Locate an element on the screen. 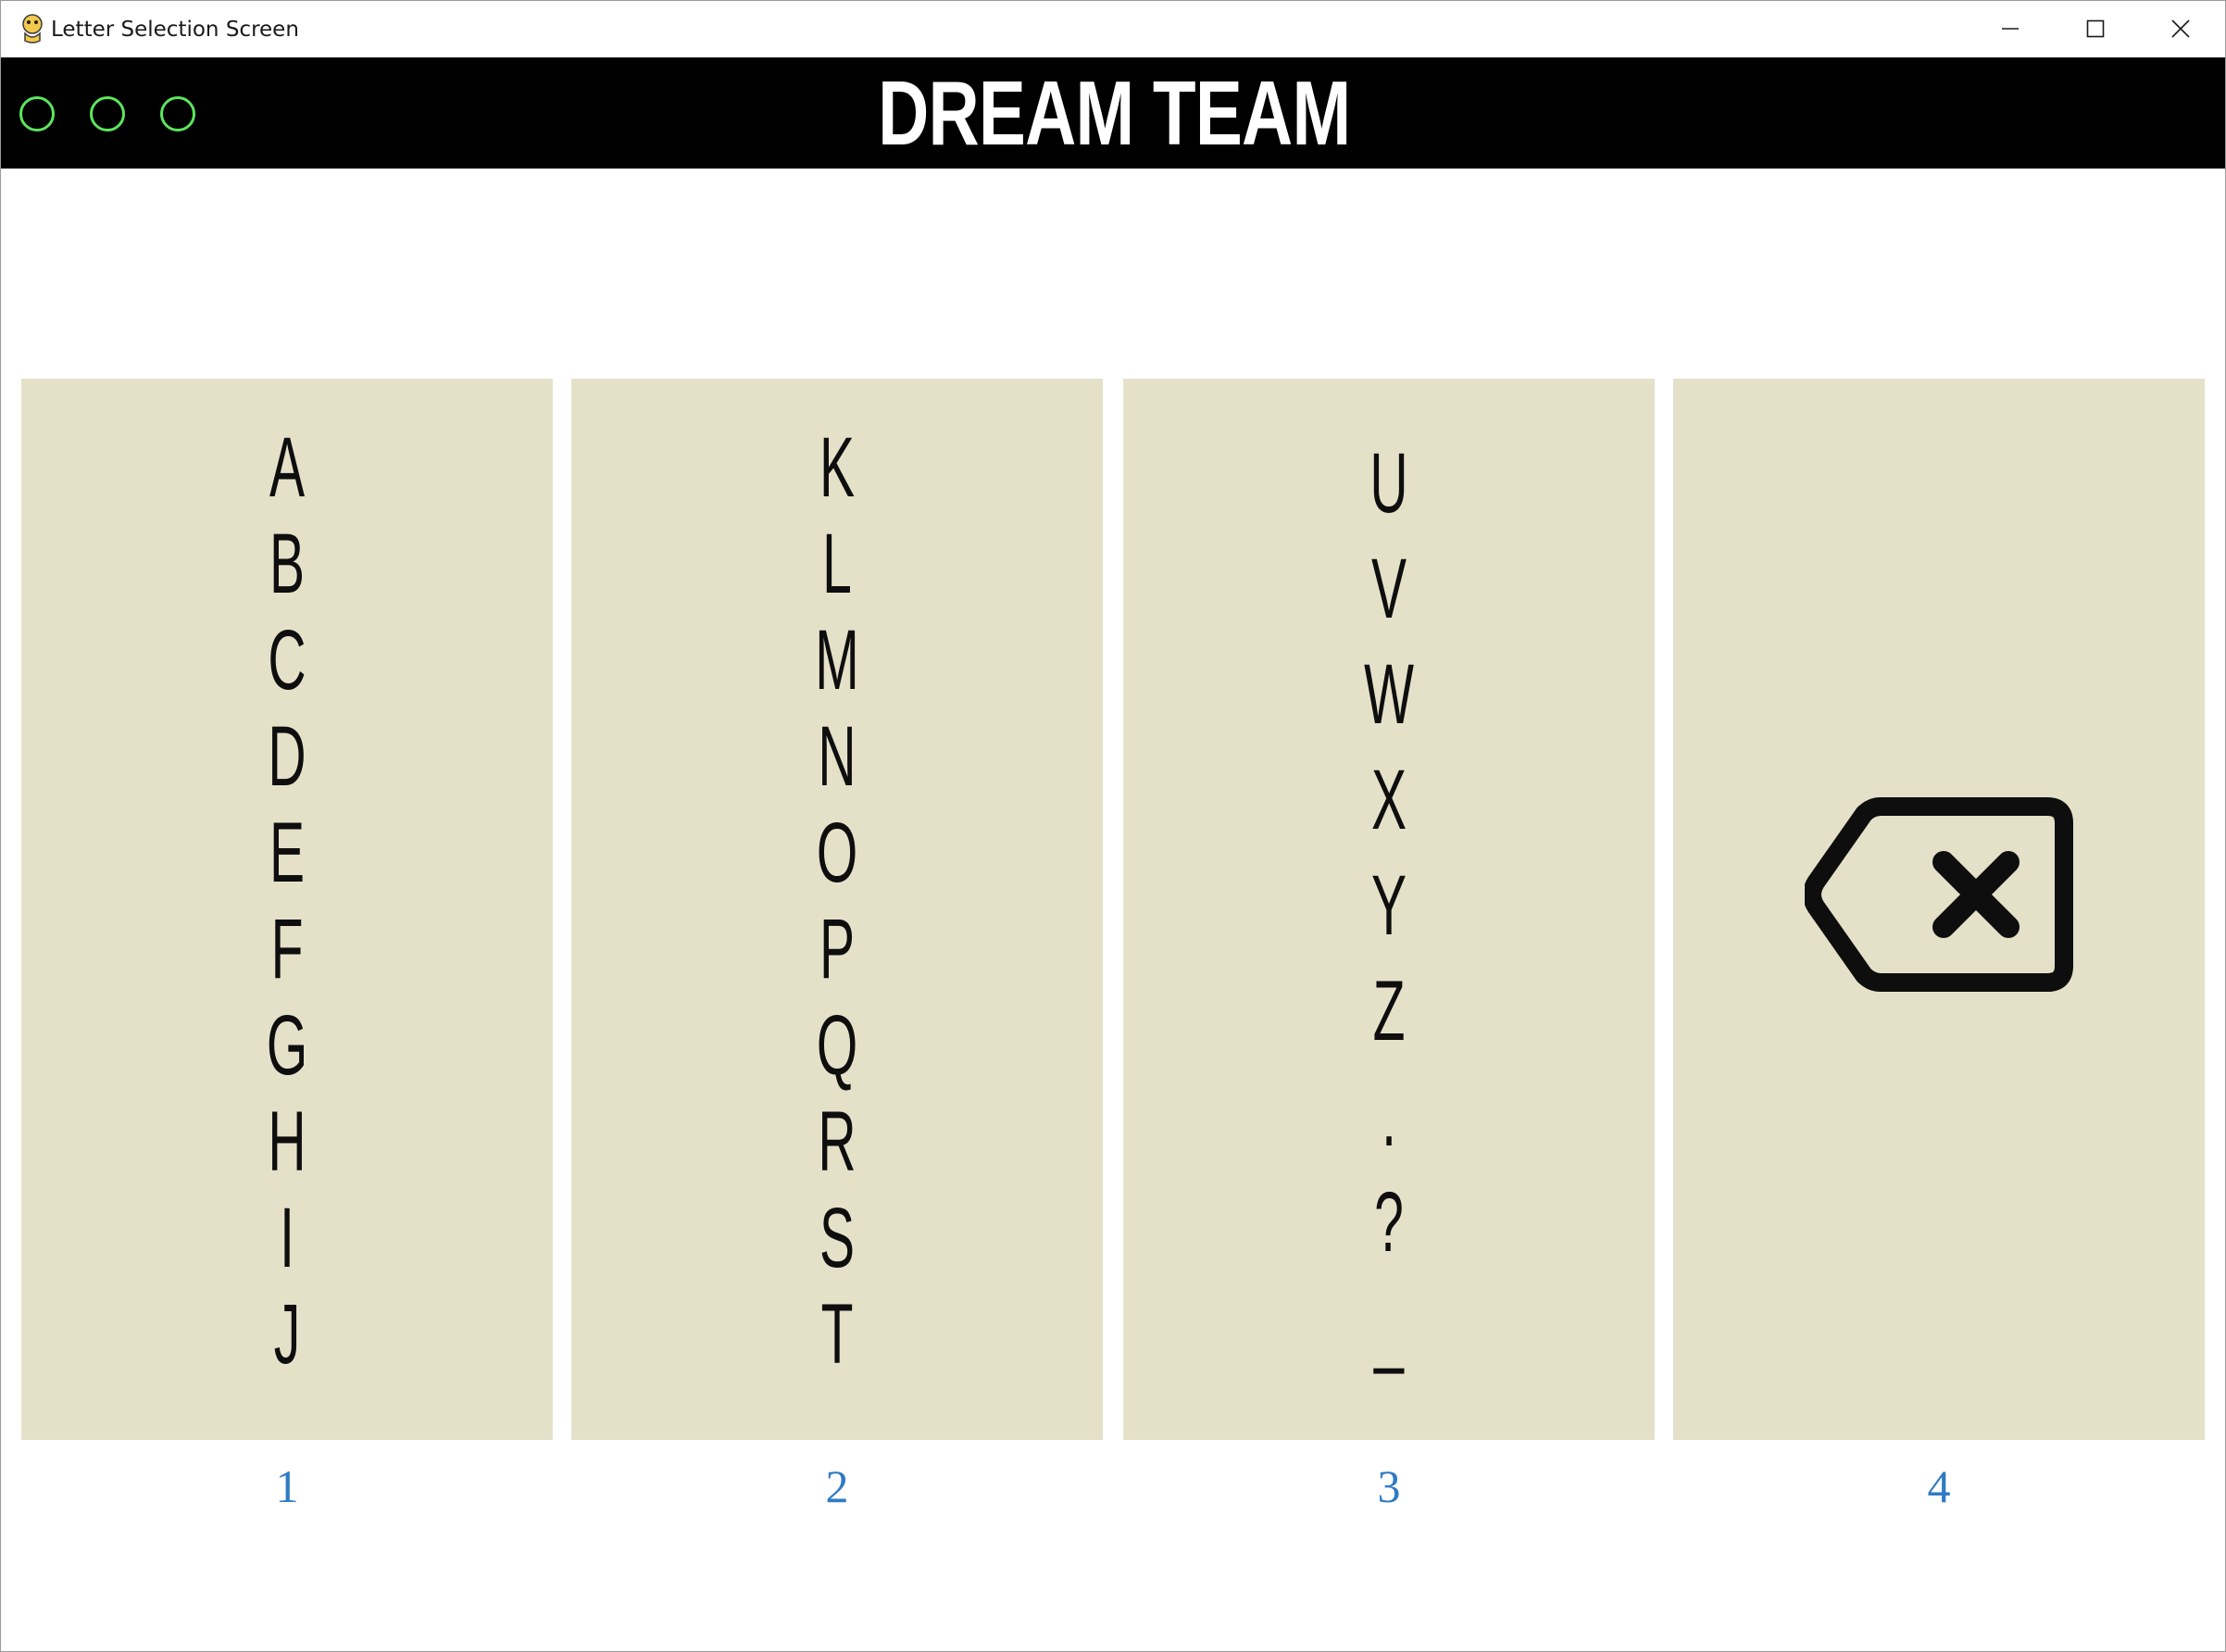  letter-m: M is located at coordinates (837, 660).